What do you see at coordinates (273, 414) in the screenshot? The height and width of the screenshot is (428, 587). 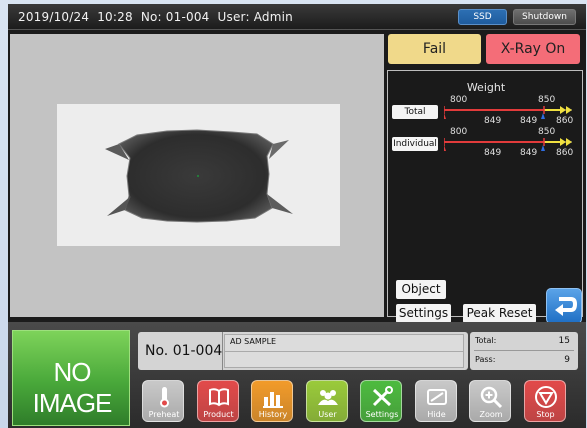 I see `toolbar-label: History` at bounding box center [273, 414].